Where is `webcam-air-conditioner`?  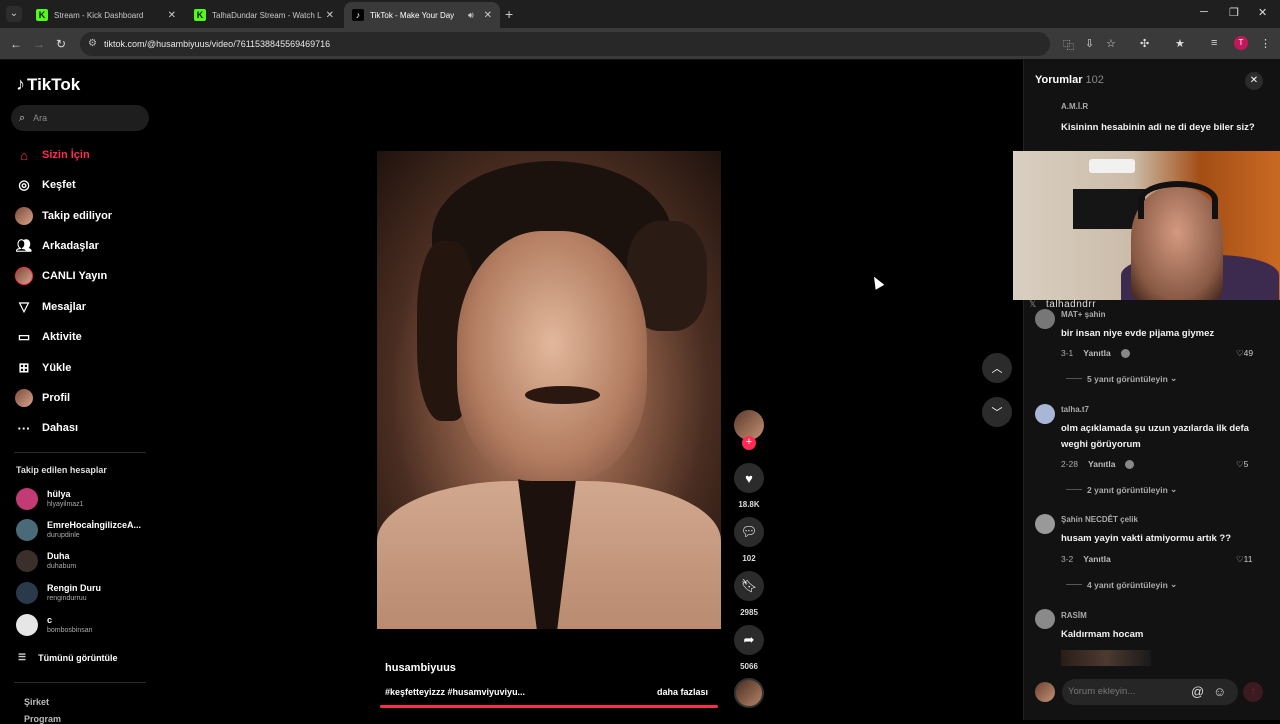
webcam-air-conditioner is located at coordinates (1112, 166).